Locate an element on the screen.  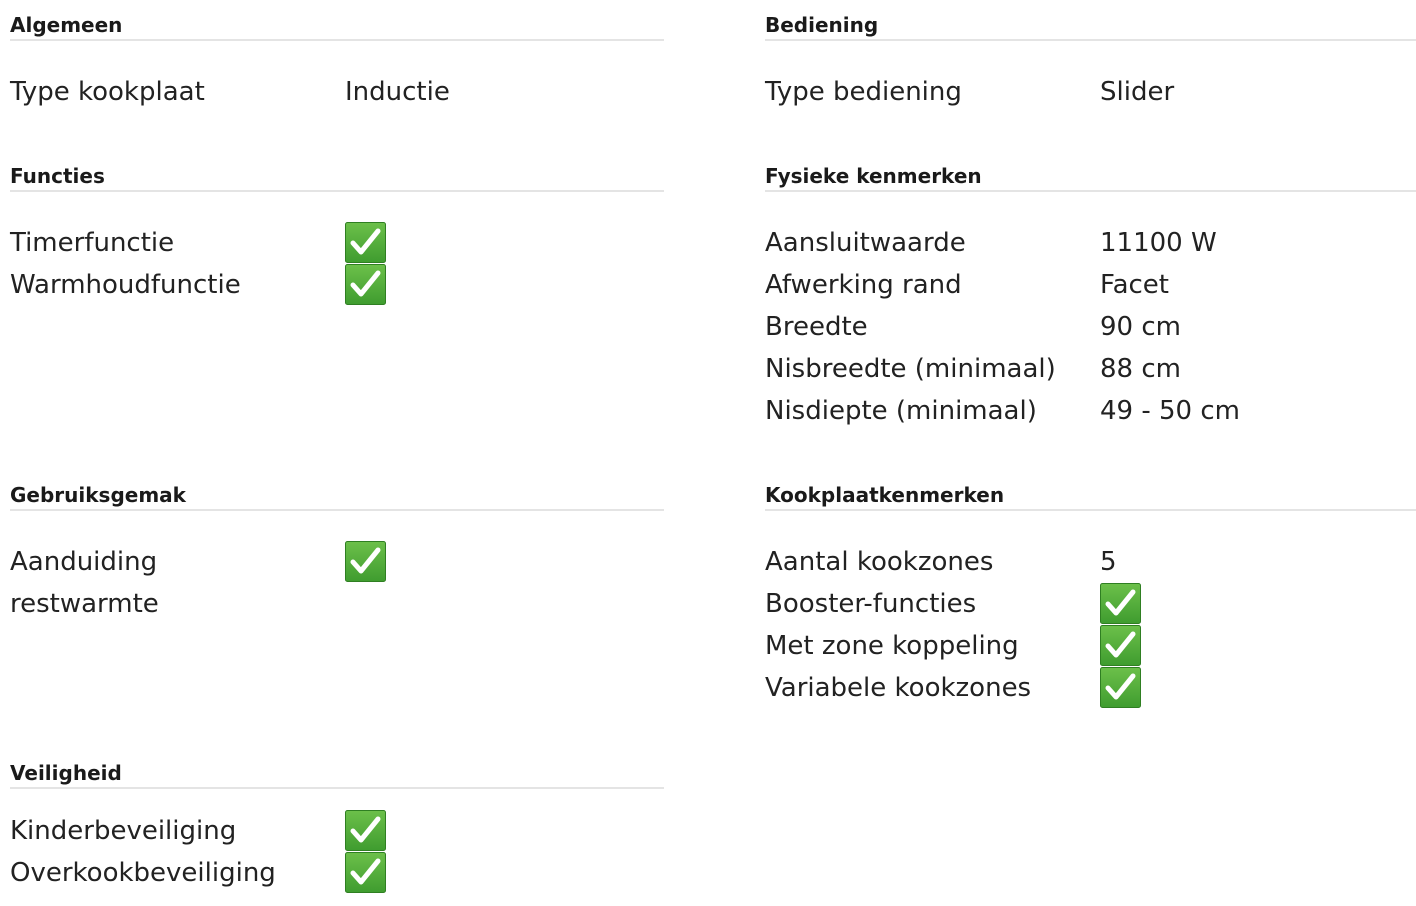
spec-row: Warmhoudfunctie is located at coordinates (337, 285).